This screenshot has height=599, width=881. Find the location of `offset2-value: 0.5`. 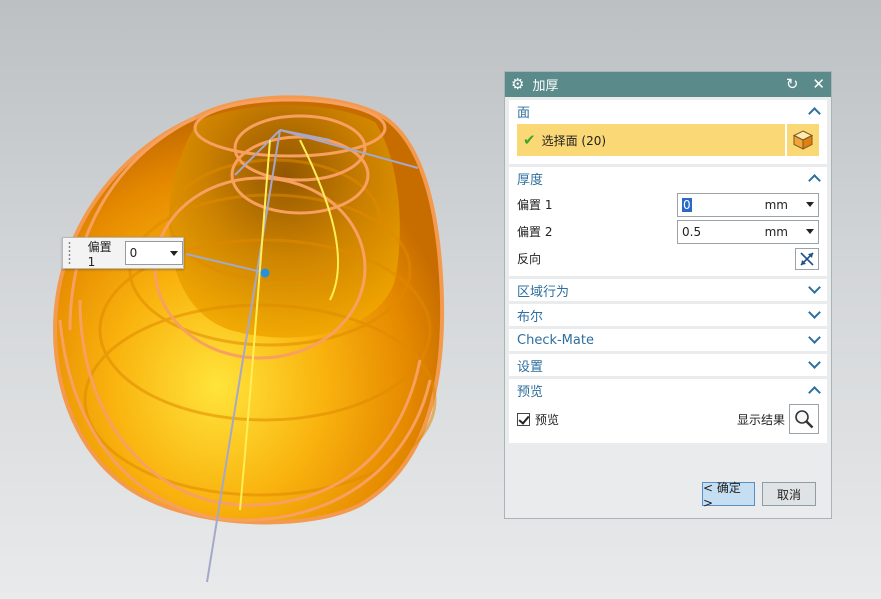

offset2-value: 0.5 is located at coordinates (692, 231).